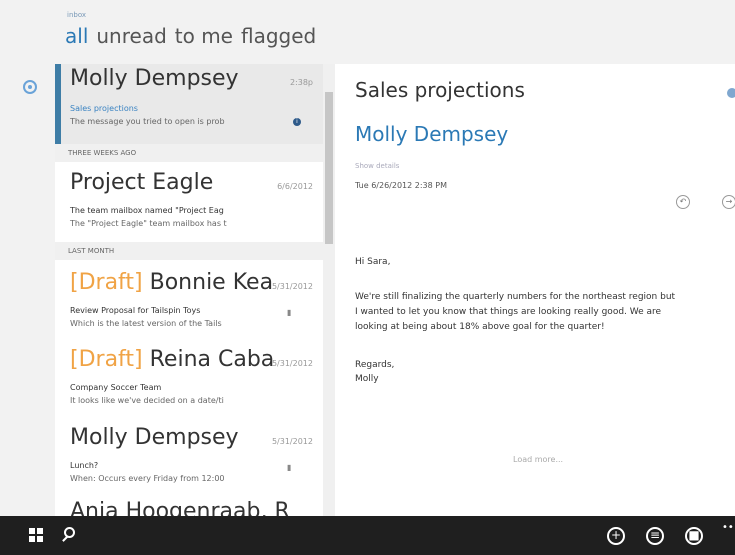 The image size is (735, 555). What do you see at coordinates (329, 168) in the screenshot?
I see `scroll-thumb` at bounding box center [329, 168].